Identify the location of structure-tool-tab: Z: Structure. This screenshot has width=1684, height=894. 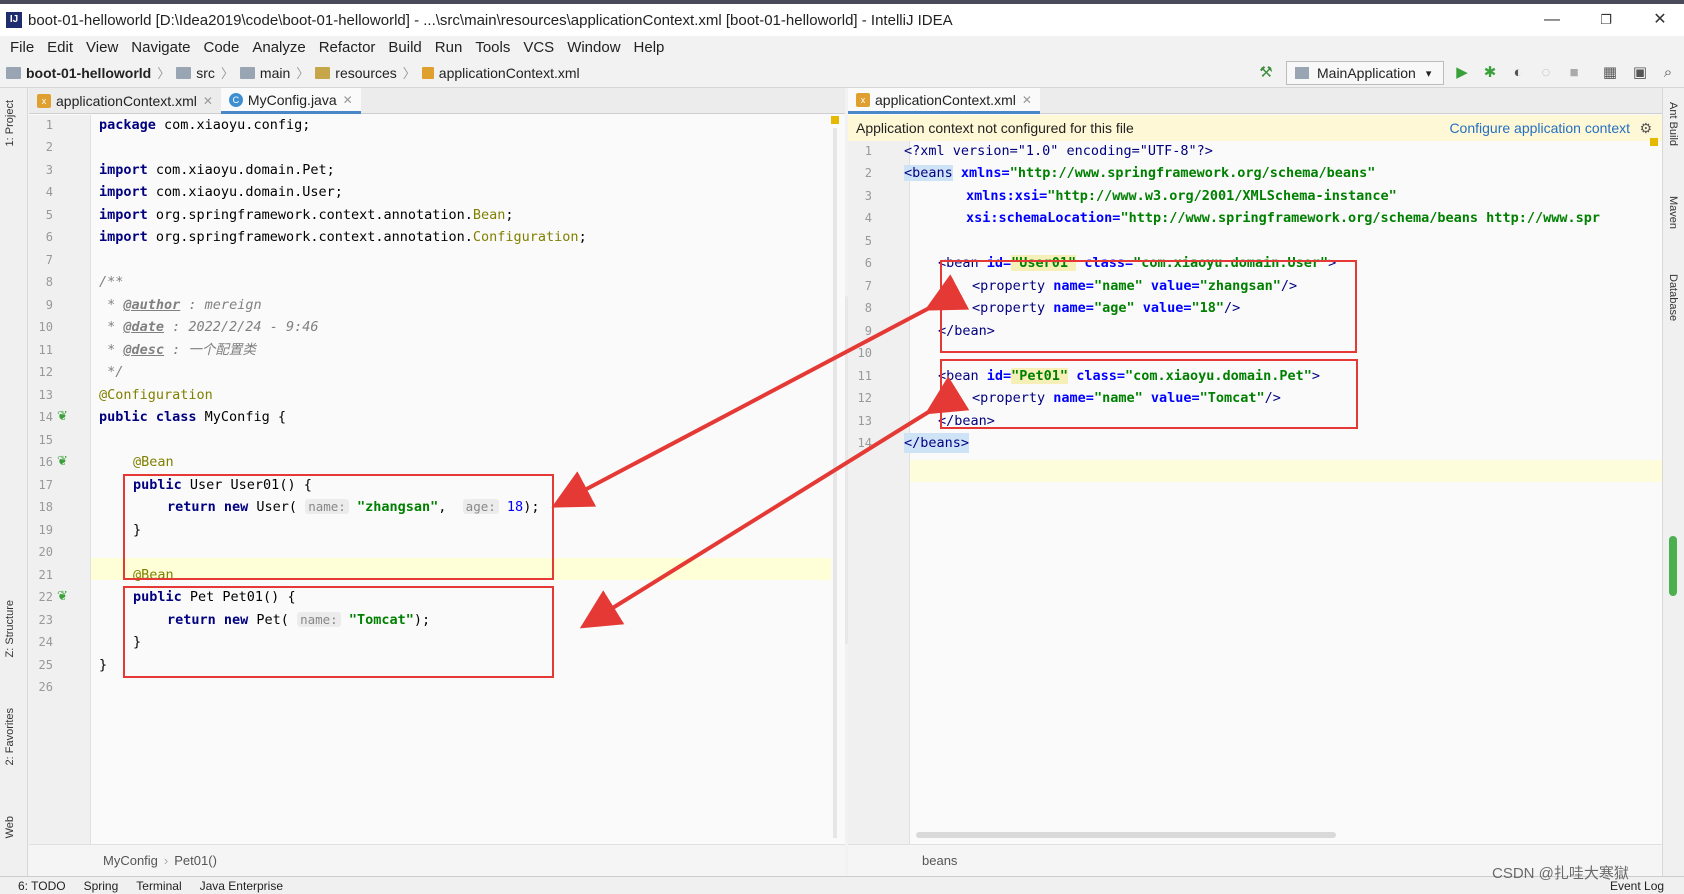
(10, 628).